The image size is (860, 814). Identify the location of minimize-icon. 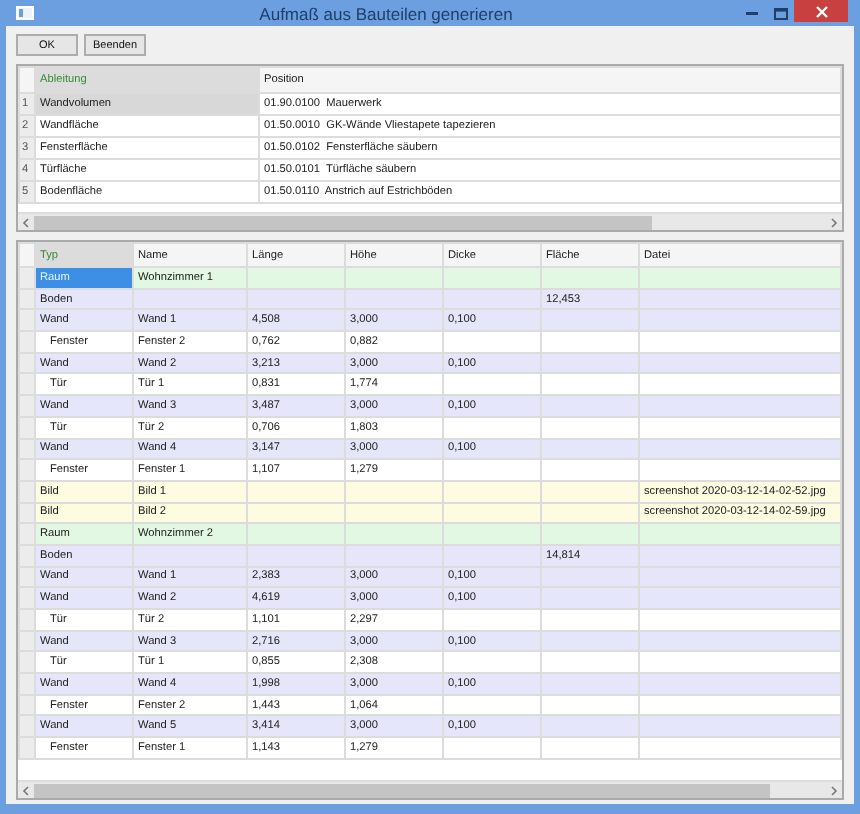
(752, 13).